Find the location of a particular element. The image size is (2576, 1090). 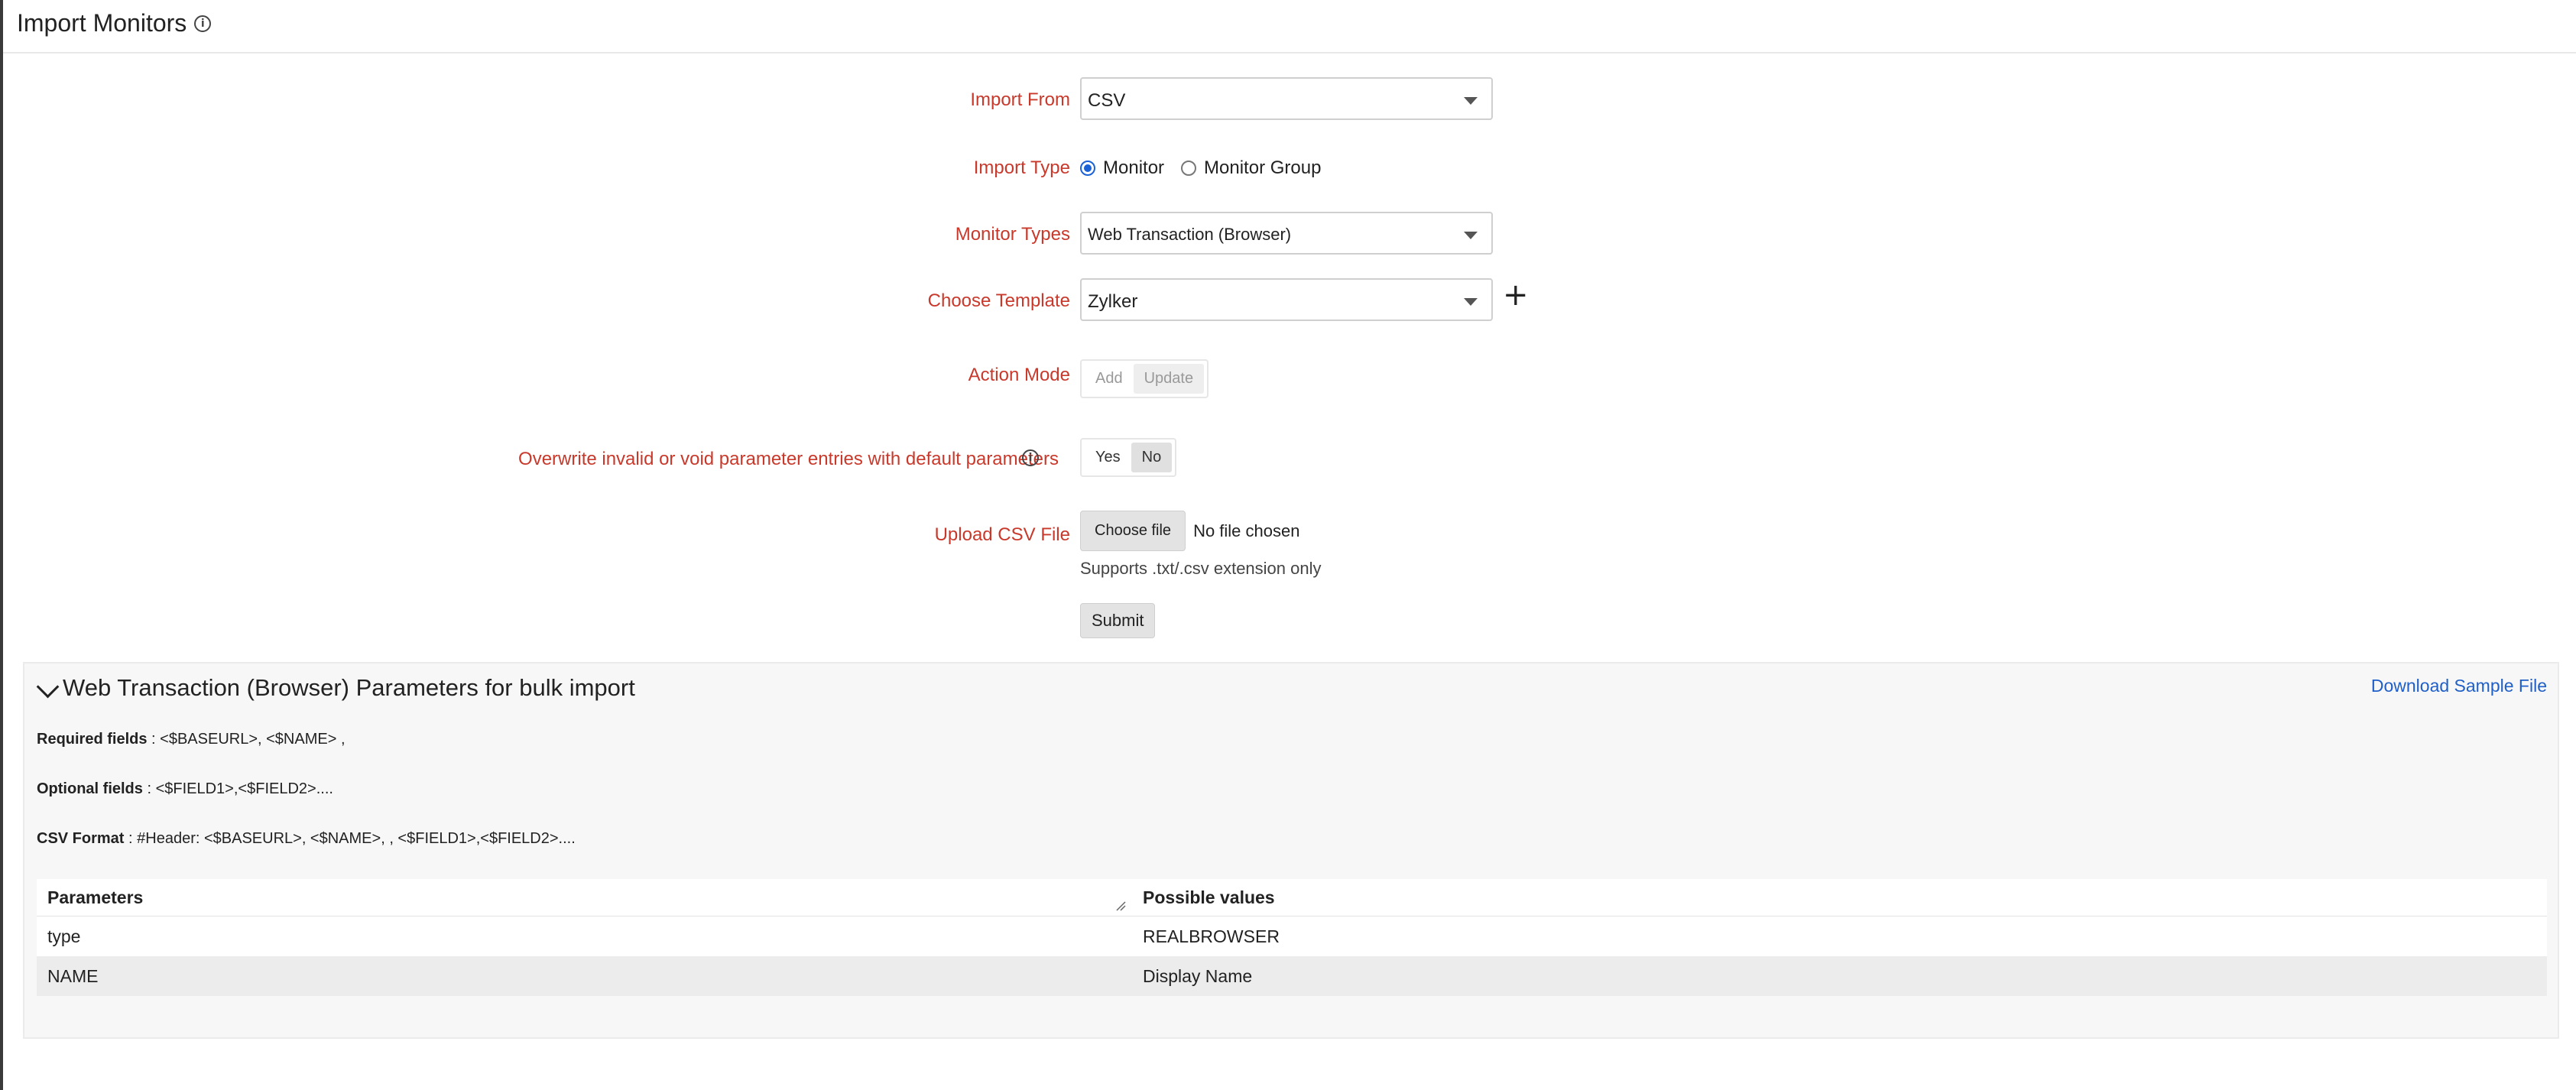

monitor-types-value: Web Transaction (Browser) is located at coordinates (1190, 234).